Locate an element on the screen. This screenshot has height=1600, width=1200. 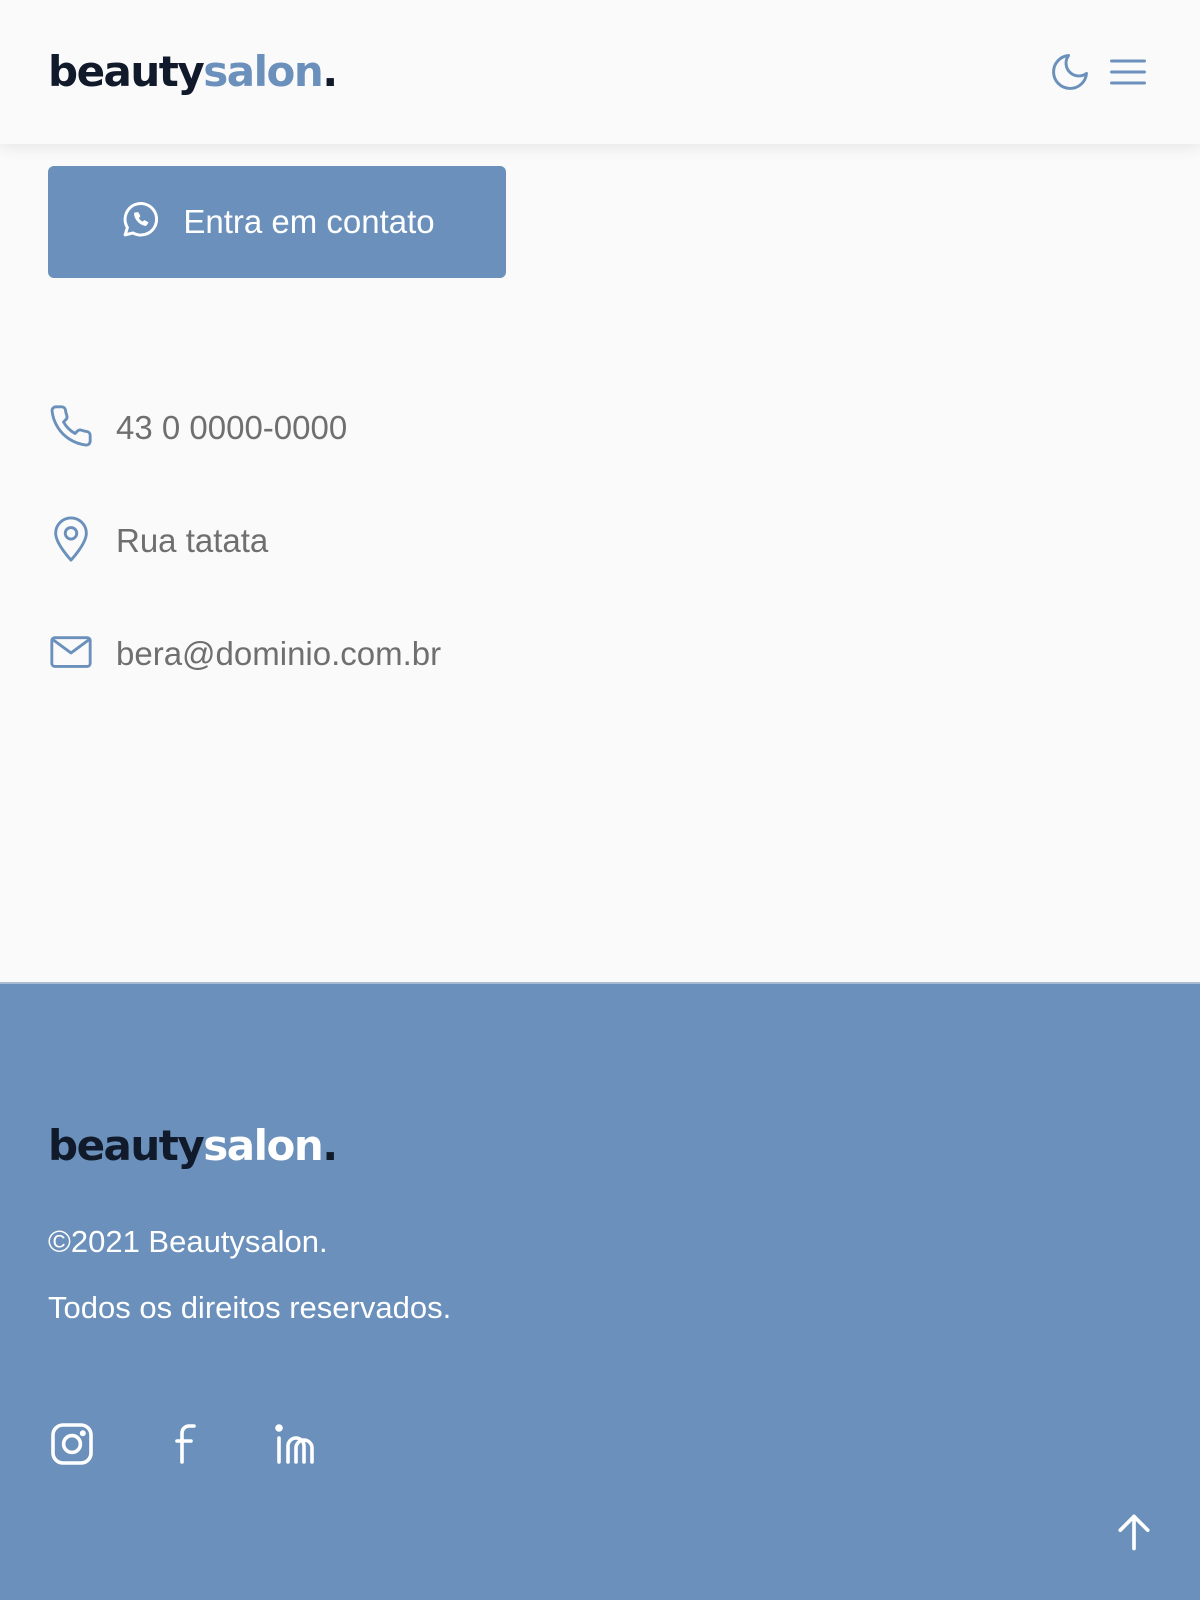
contact-email: bera@dominio.com.br is located at coordinates (244, 654).